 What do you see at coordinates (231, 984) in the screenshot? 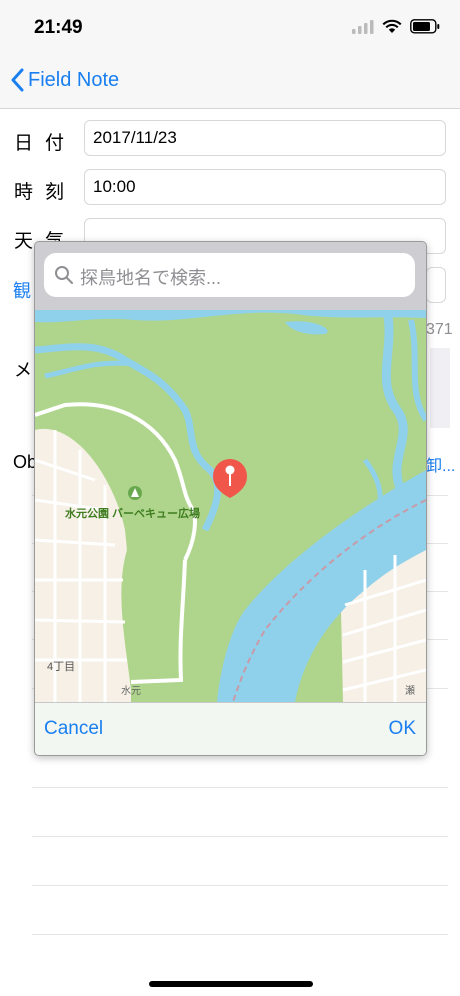
I see `home-indicator` at bounding box center [231, 984].